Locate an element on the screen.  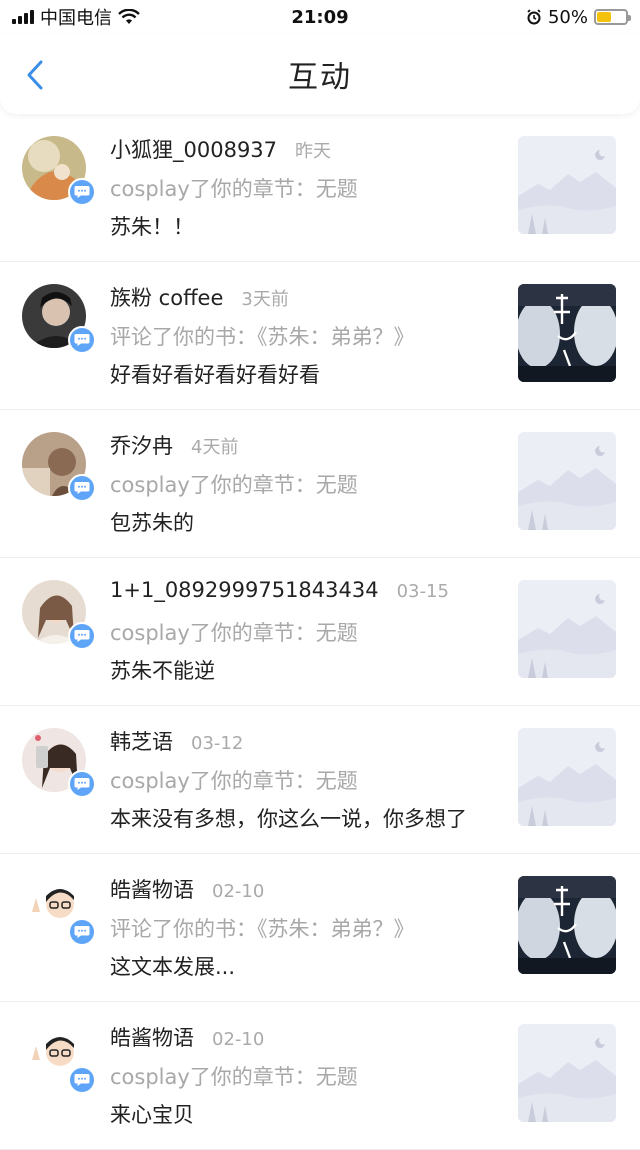
nav-bar: 互动 is located at coordinates (320, 74).